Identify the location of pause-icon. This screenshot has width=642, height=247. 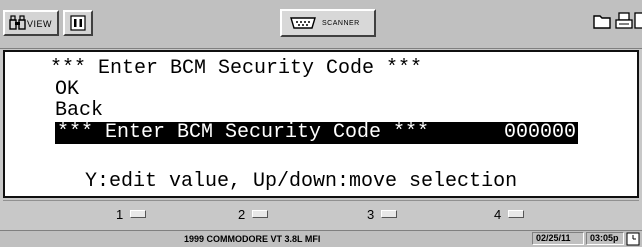
(78, 23).